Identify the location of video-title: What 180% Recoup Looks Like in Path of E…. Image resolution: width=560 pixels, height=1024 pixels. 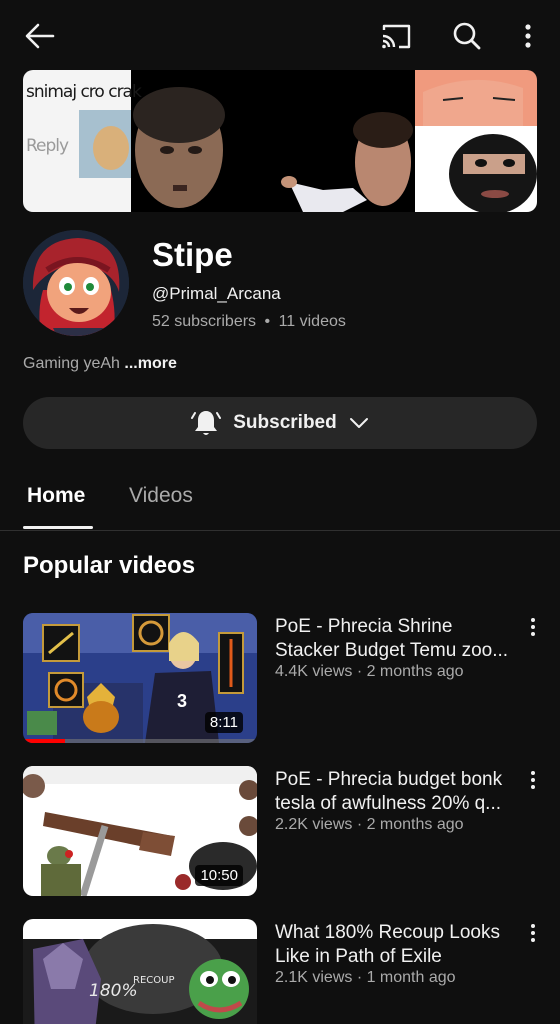
(399, 945).